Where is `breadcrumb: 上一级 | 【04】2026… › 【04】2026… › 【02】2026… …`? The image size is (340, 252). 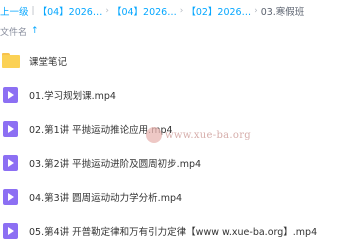
breadcrumb: 上一级 | 【04】2026… › 【04】2026… › 【02】2026… … is located at coordinates (170, 11).